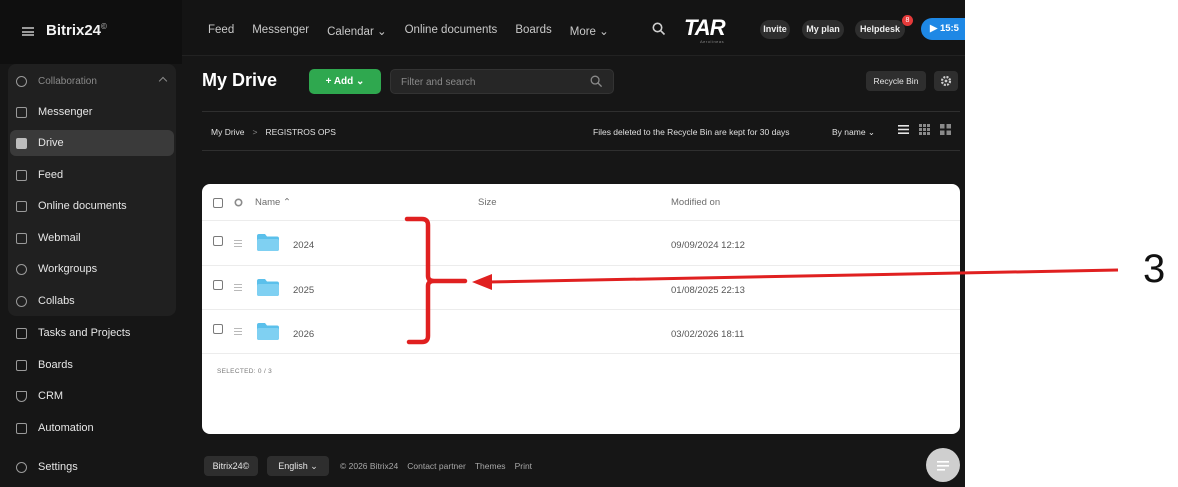 This screenshot has width=1178, height=487. Describe the element at coordinates (1154, 269) in the screenshot. I see `annotation-number: 3` at that location.